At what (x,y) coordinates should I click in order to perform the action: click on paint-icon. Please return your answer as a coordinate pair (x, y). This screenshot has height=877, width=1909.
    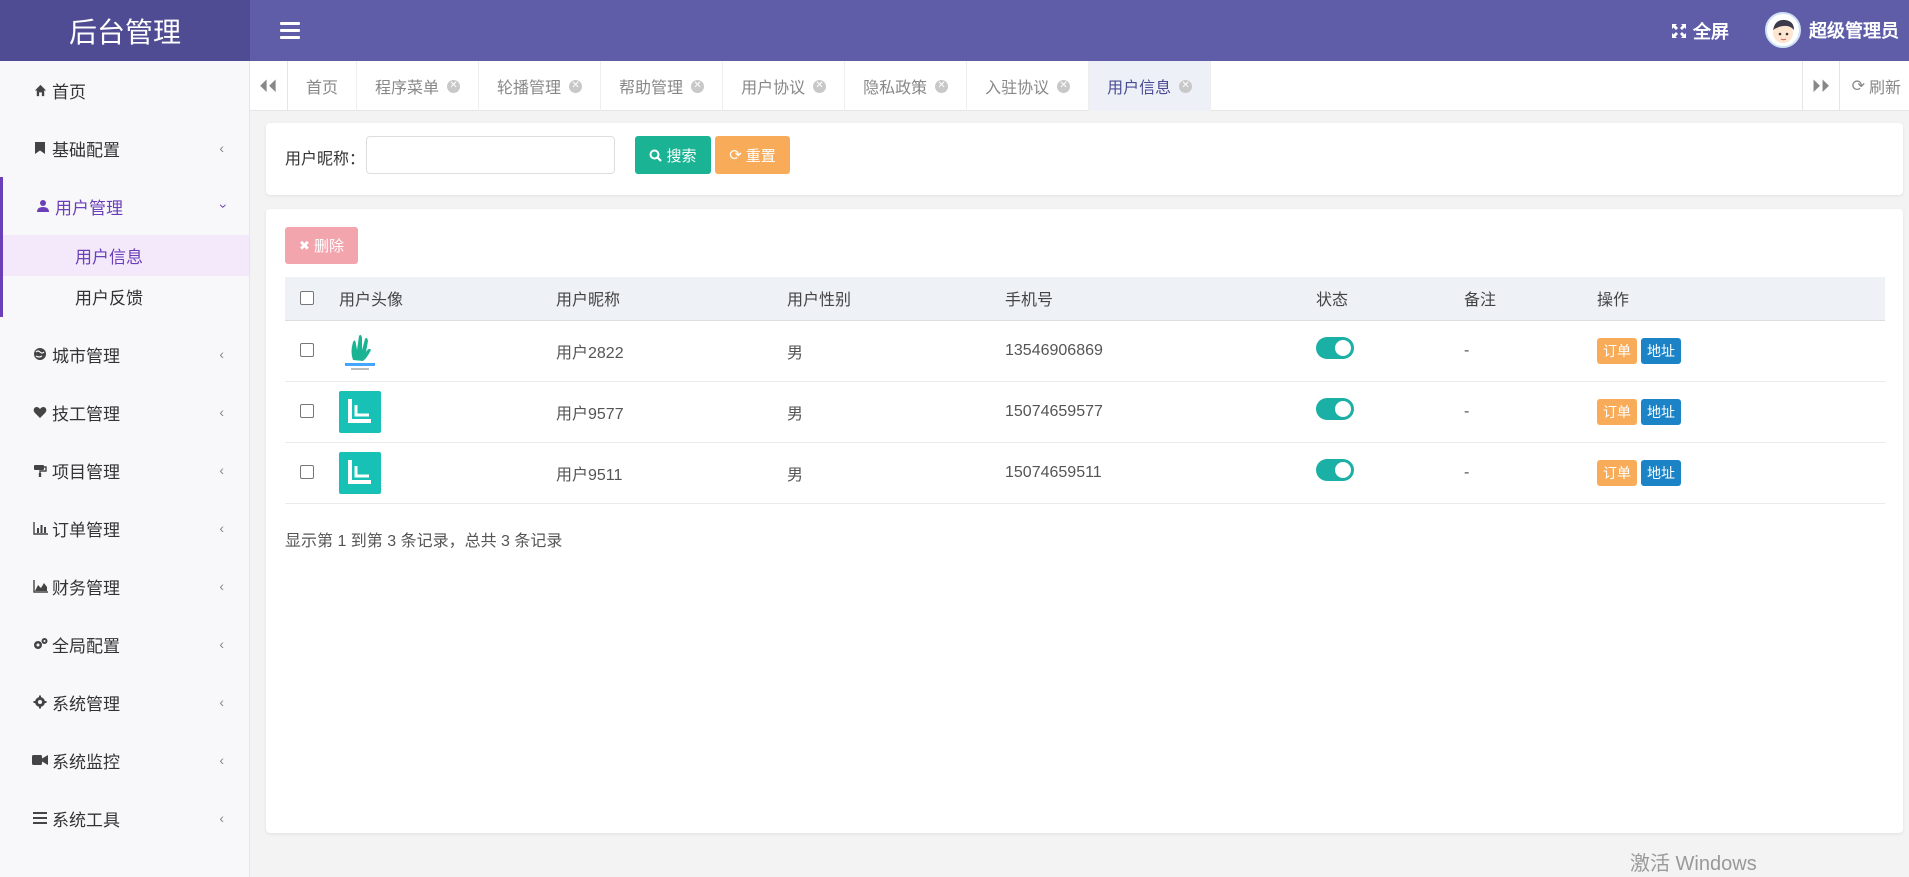
    Looking at the image, I should click on (40, 470).